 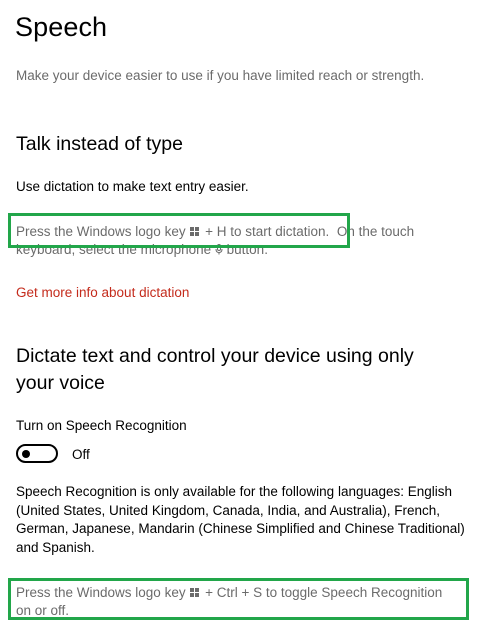 I want to click on toggle-state-label: Off, so click(x=81, y=454).